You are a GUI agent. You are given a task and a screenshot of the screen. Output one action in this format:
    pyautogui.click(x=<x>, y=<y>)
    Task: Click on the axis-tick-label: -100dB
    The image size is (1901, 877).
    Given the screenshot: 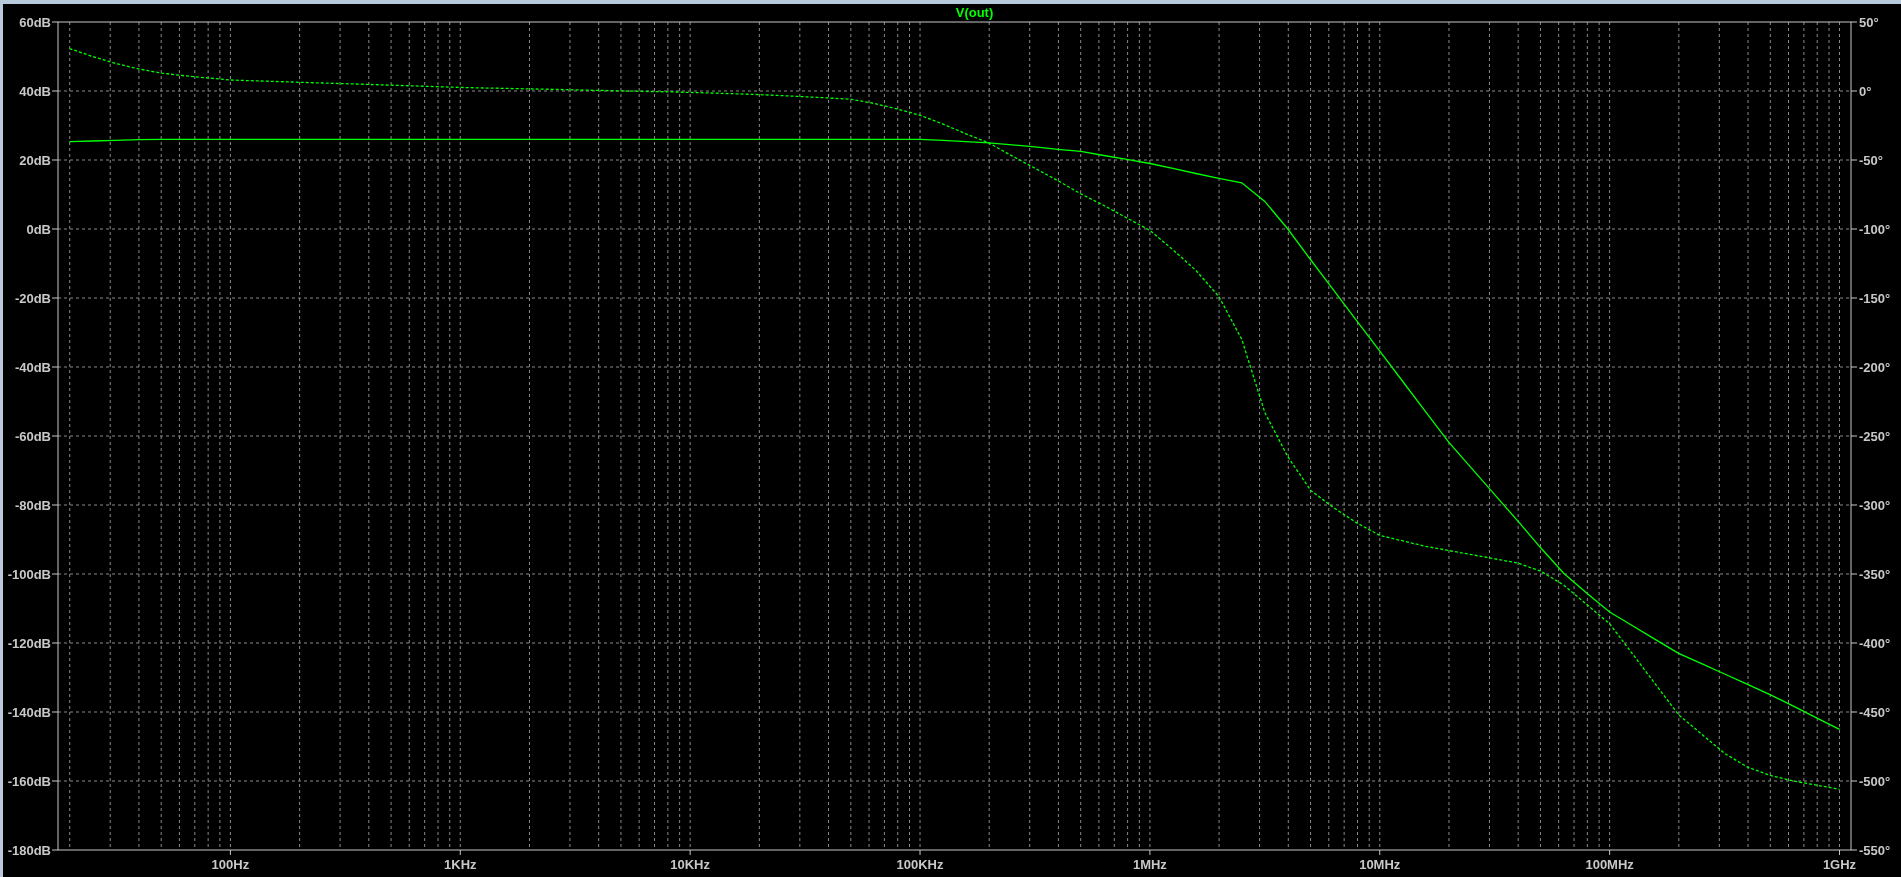 What is the action you would take?
    pyautogui.click(x=29, y=574)
    